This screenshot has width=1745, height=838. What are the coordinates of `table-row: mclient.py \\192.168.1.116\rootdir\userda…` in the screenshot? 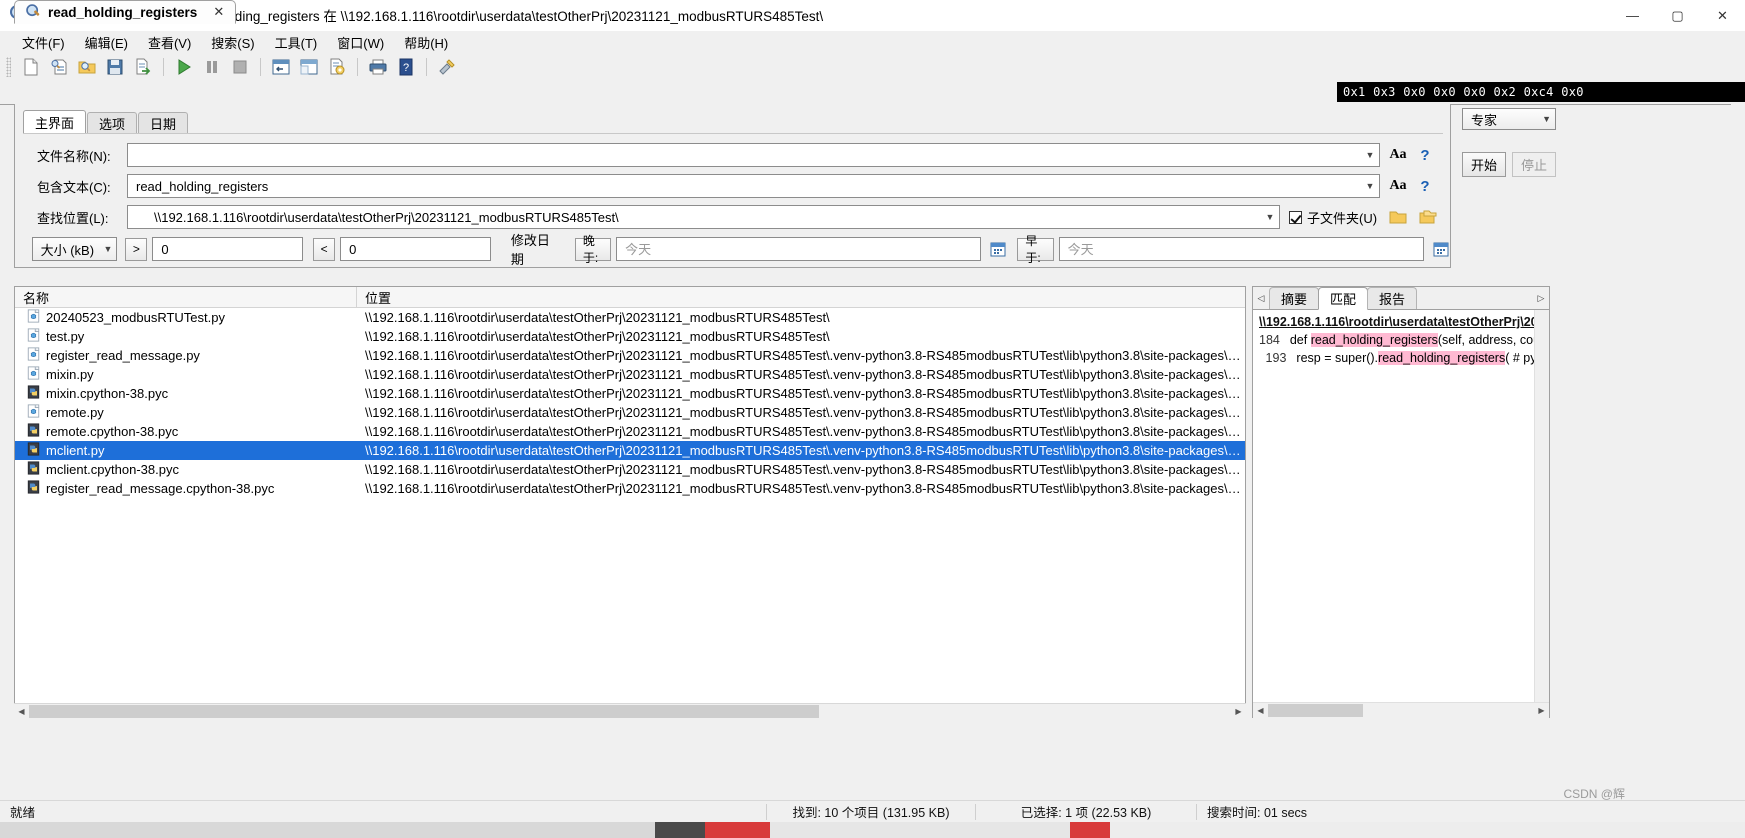 It's located at (630, 450).